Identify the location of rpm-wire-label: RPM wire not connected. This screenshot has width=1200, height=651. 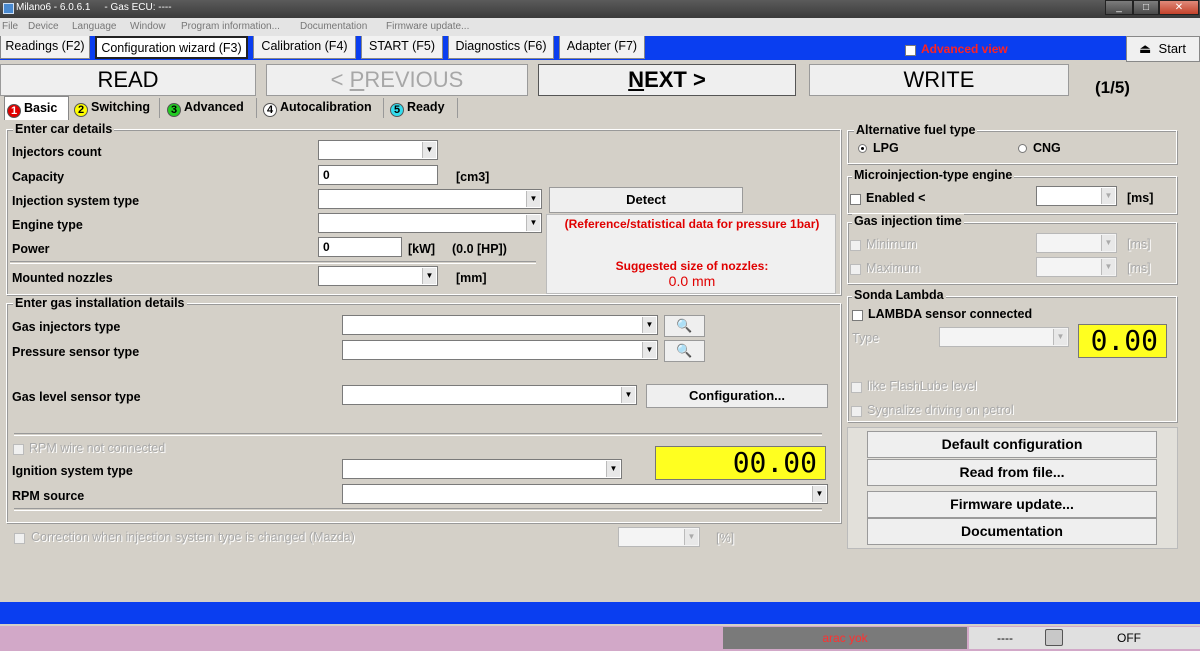
(97, 448).